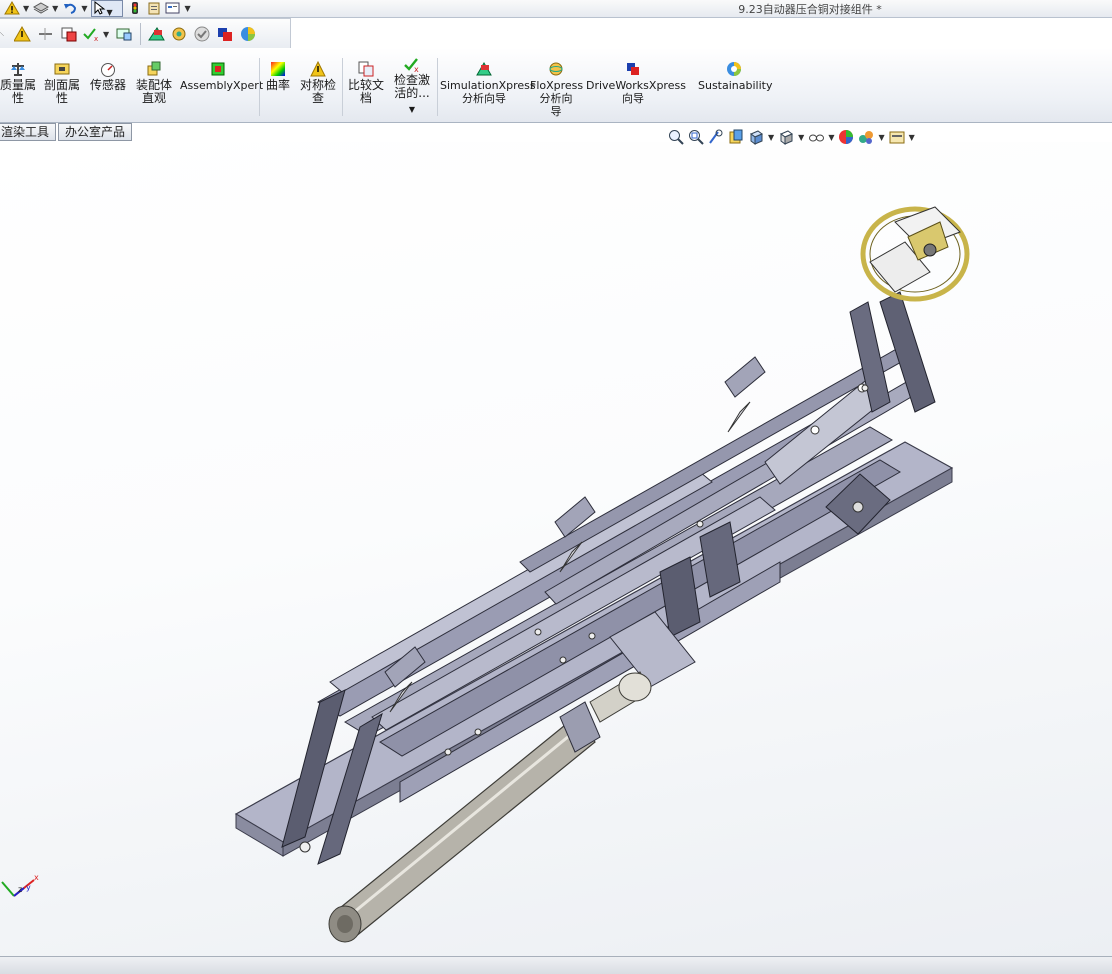  Describe the element at coordinates (20, 889) in the screenshot. I see `triad-z-label: z` at that location.